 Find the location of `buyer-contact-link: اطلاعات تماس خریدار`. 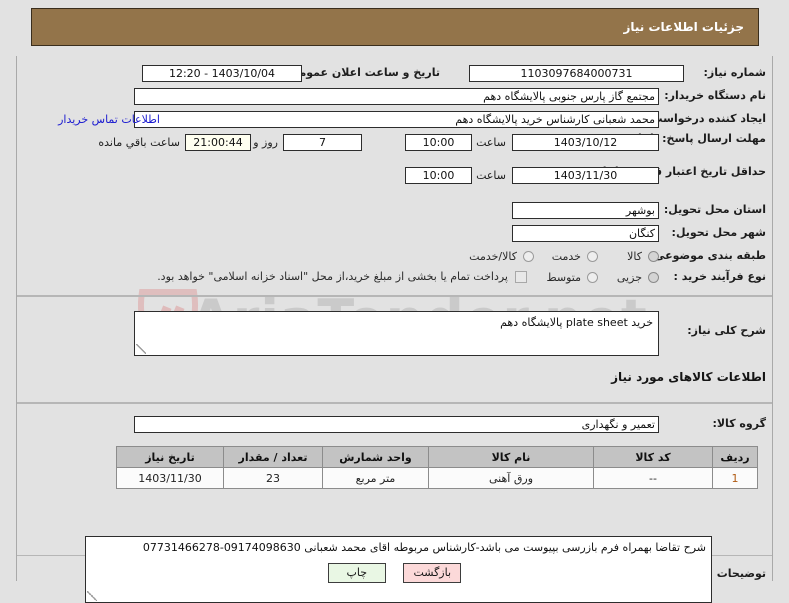

buyer-contact-link: اطلاعات تماس خریدار is located at coordinates (109, 119).